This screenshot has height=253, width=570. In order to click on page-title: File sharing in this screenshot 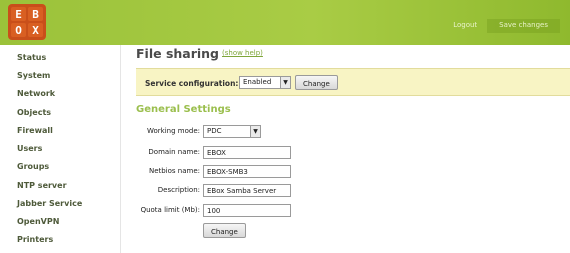, I will do `click(178, 53)`.